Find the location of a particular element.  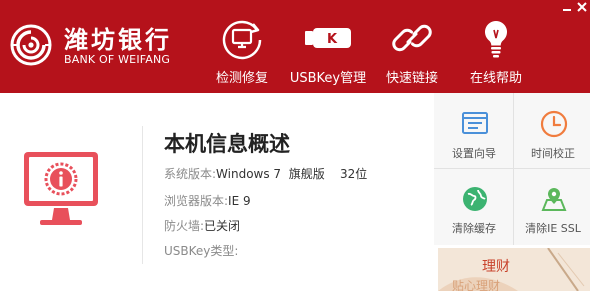

nav-check-repair: 检测修复 is located at coordinates (242, 46).